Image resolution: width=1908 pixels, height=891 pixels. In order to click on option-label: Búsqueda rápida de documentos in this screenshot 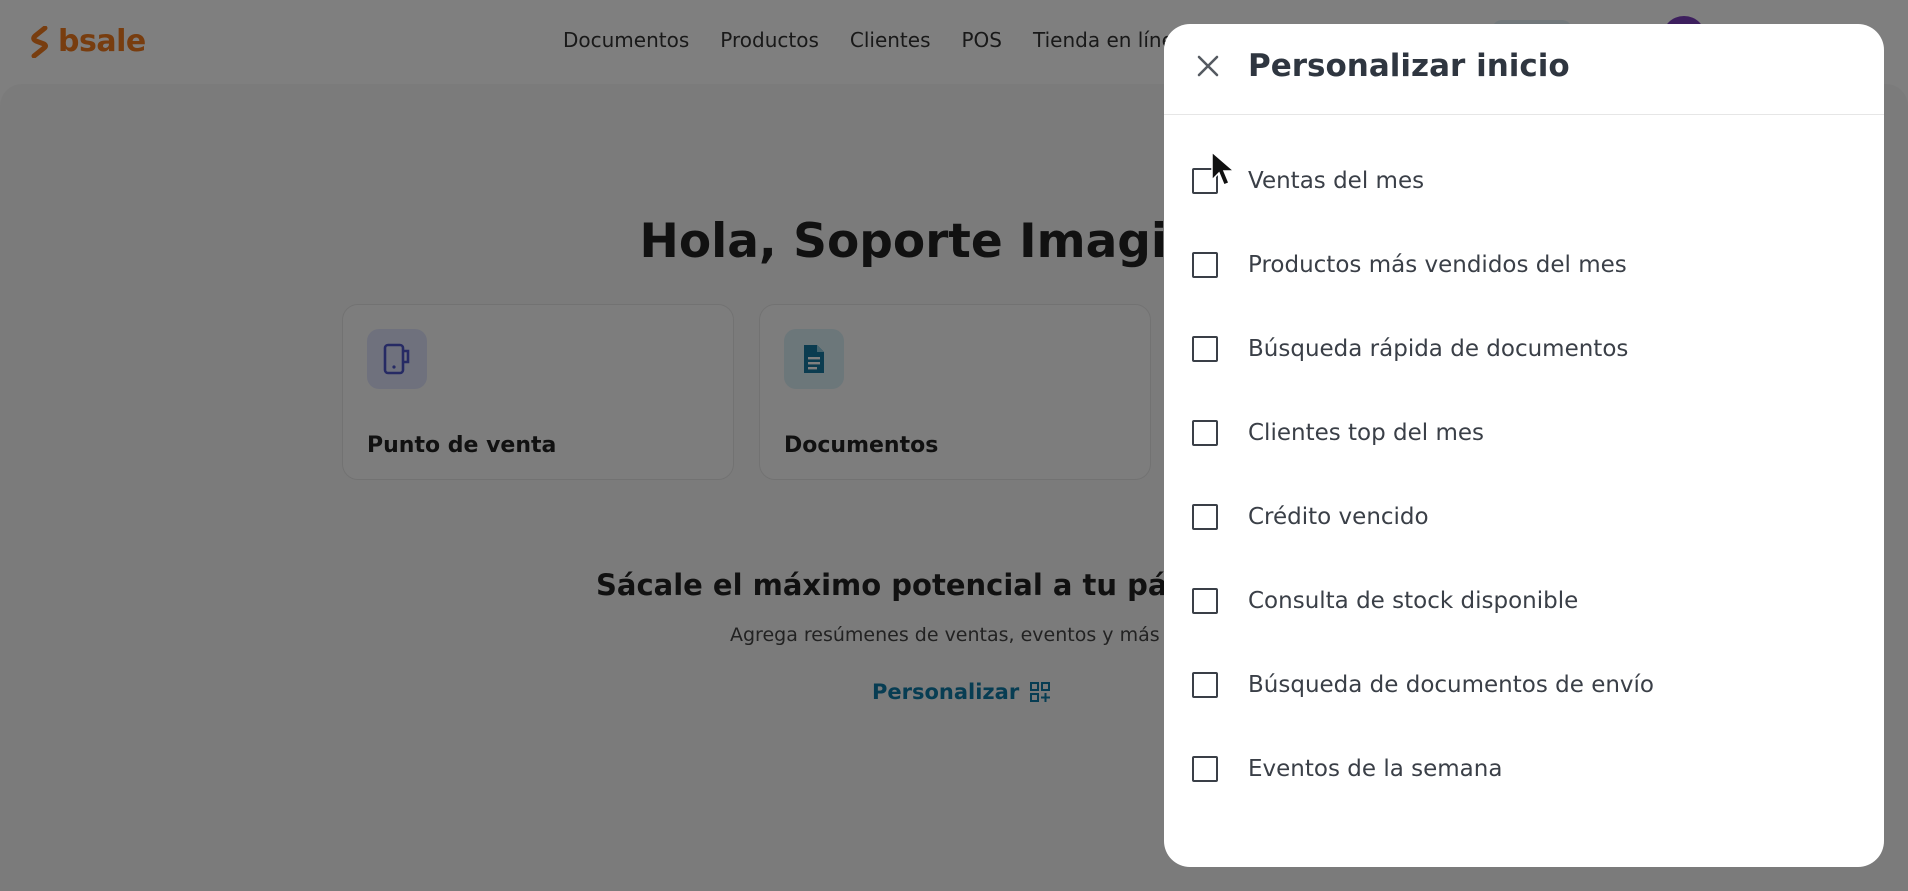, I will do `click(1438, 349)`.